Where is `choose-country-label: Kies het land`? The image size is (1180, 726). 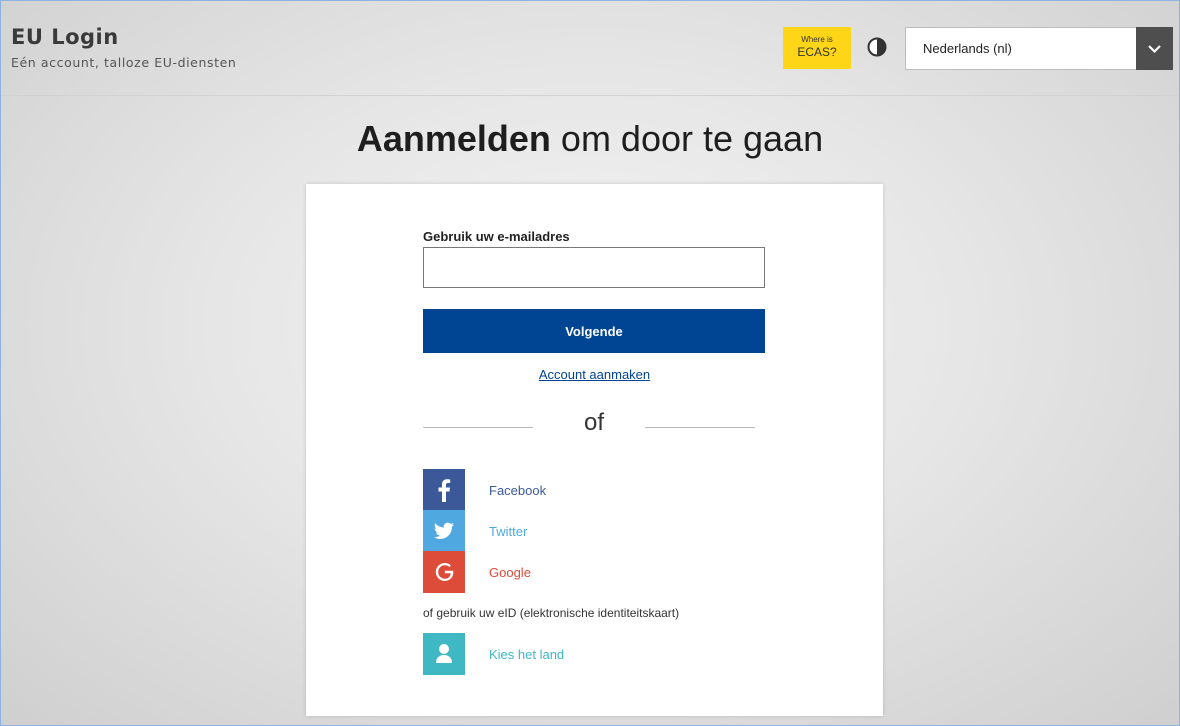 choose-country-label: Kies het land is located at coordinates (527, 654).